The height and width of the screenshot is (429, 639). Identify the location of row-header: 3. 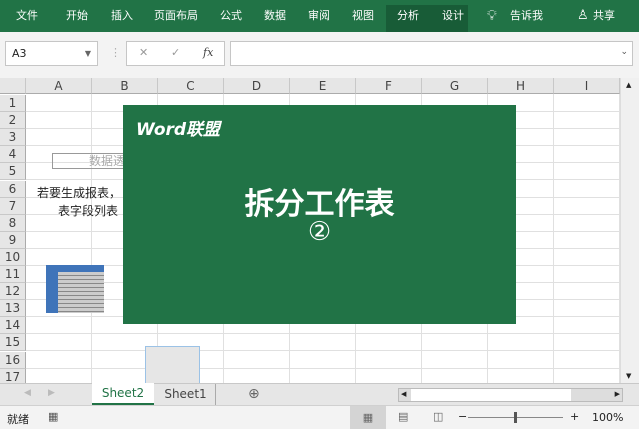
(13, 138).